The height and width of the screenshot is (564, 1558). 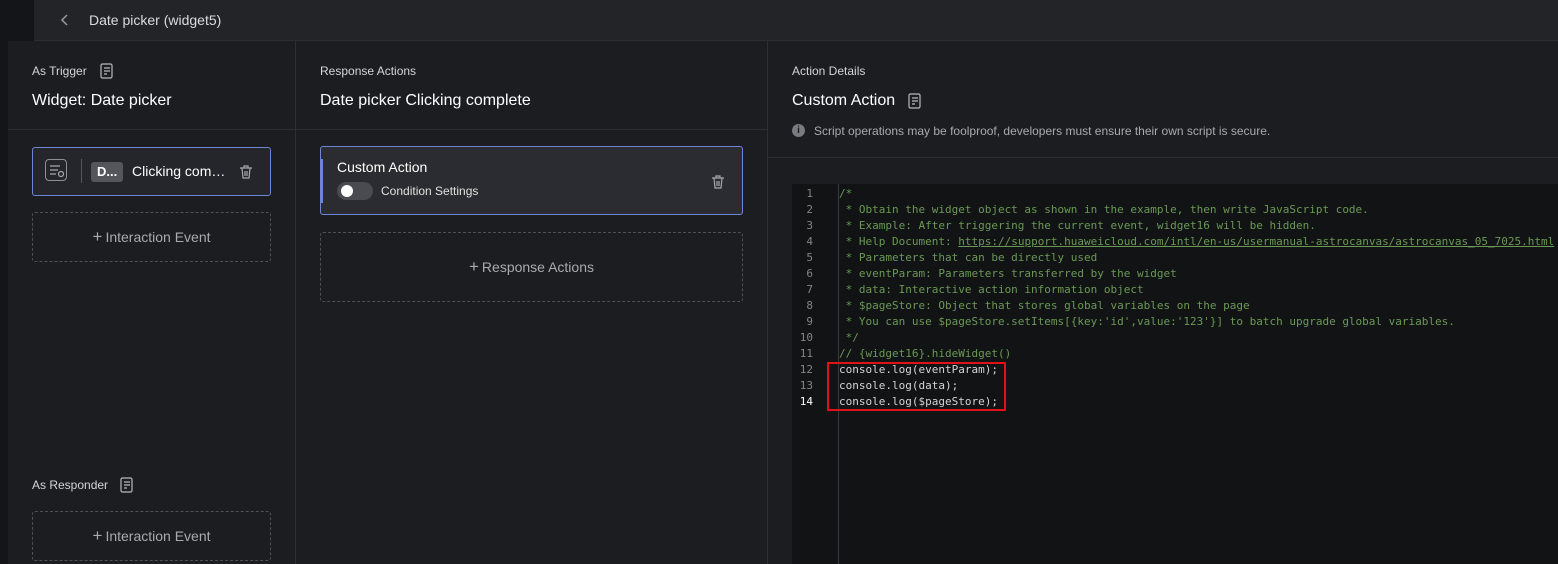 I want to click on response-actions-label: Response Actions, so click(x=368, y=71).